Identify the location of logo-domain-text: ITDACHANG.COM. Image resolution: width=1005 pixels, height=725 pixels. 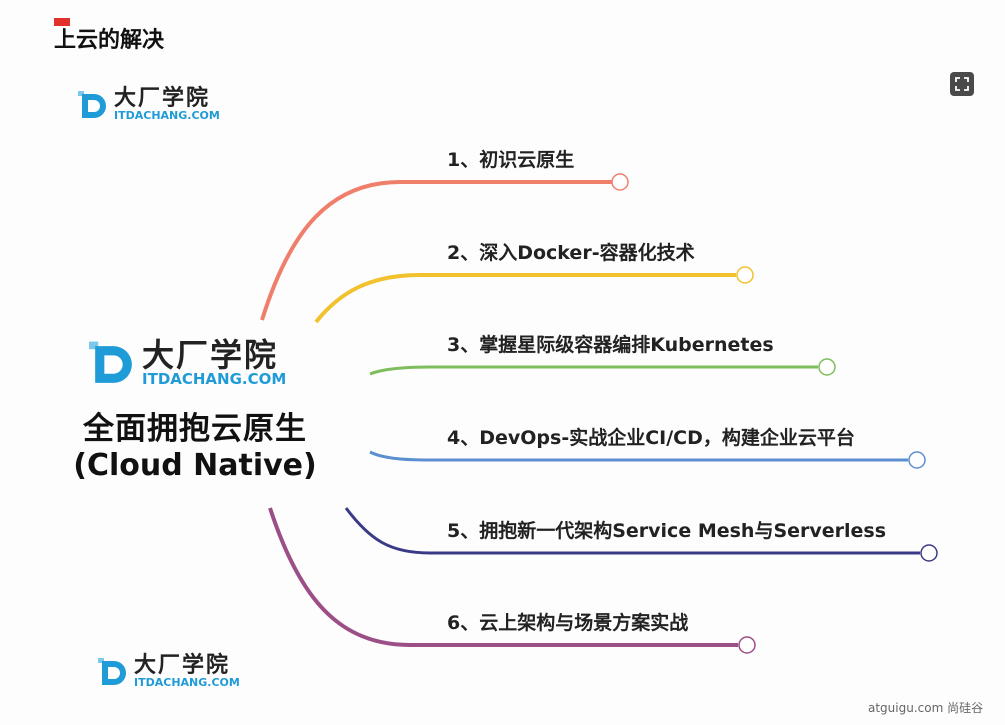
(187, 682).